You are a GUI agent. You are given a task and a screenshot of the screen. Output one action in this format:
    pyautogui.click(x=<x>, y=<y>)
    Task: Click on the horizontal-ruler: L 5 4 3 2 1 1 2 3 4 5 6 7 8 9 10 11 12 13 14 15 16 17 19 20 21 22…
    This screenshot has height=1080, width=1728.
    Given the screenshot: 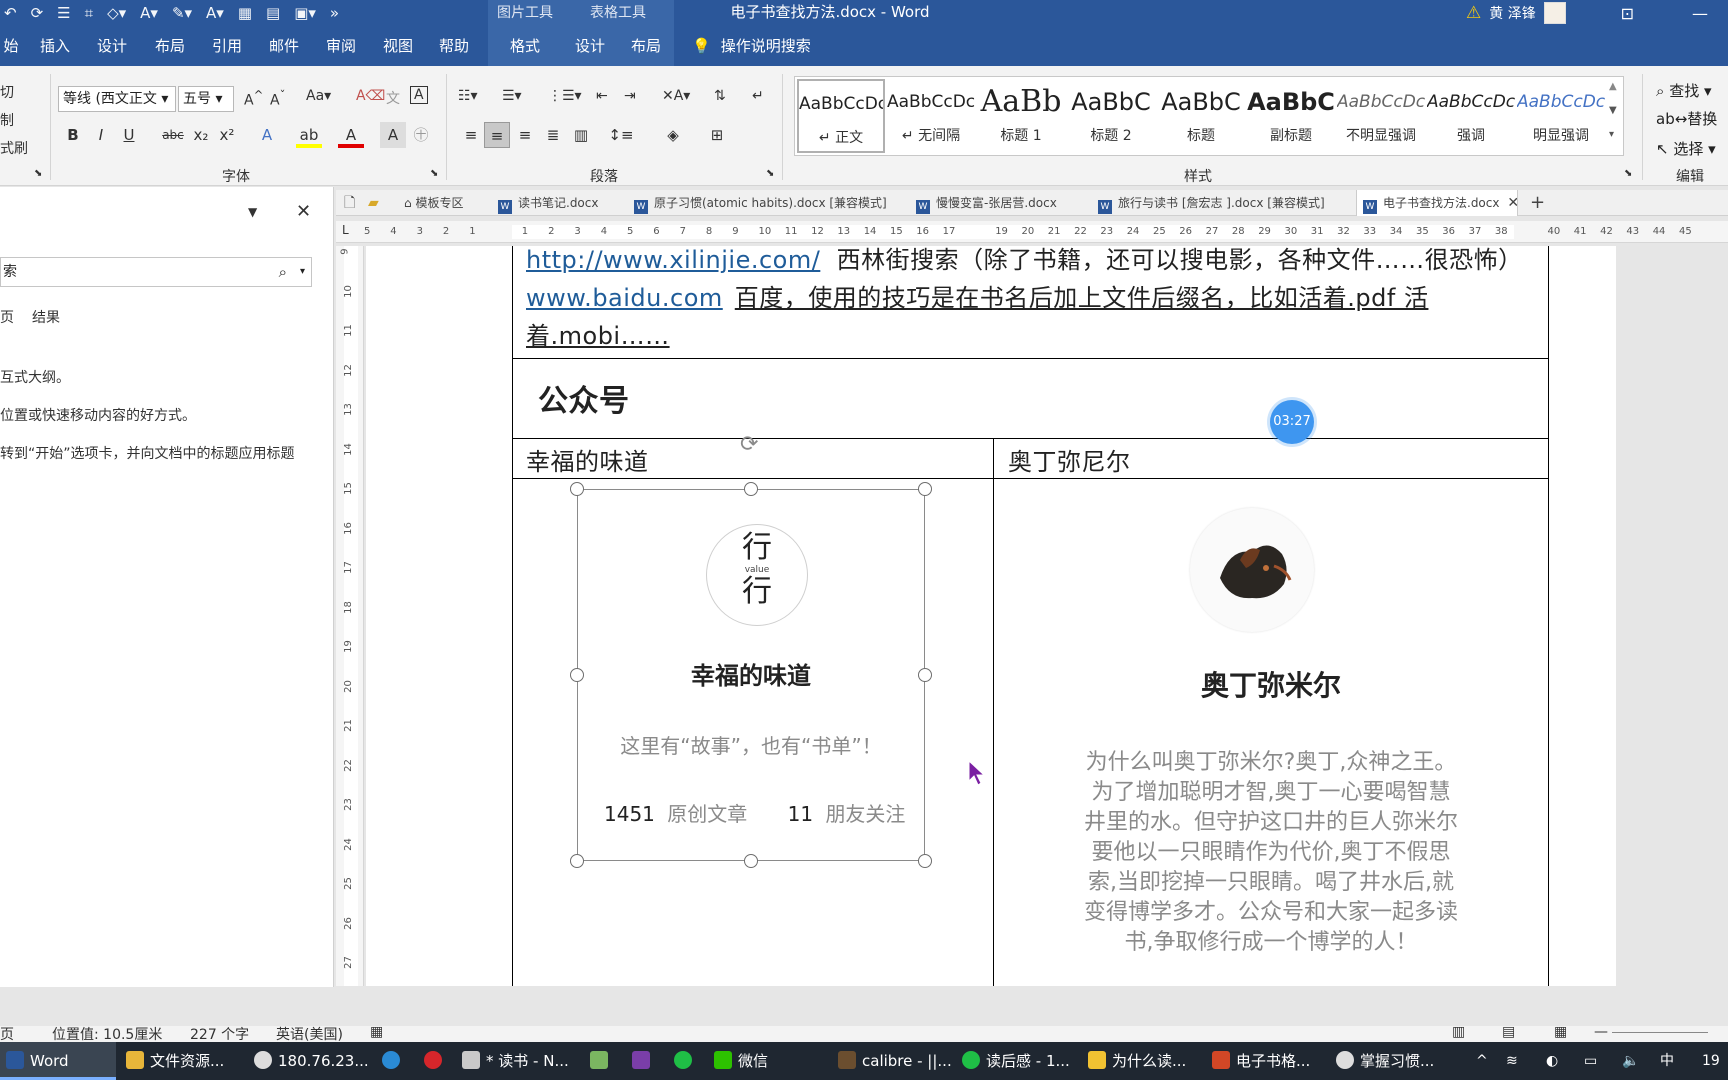 What is the action you would take?
    pyautogui.click(x=1032, y=232)
    